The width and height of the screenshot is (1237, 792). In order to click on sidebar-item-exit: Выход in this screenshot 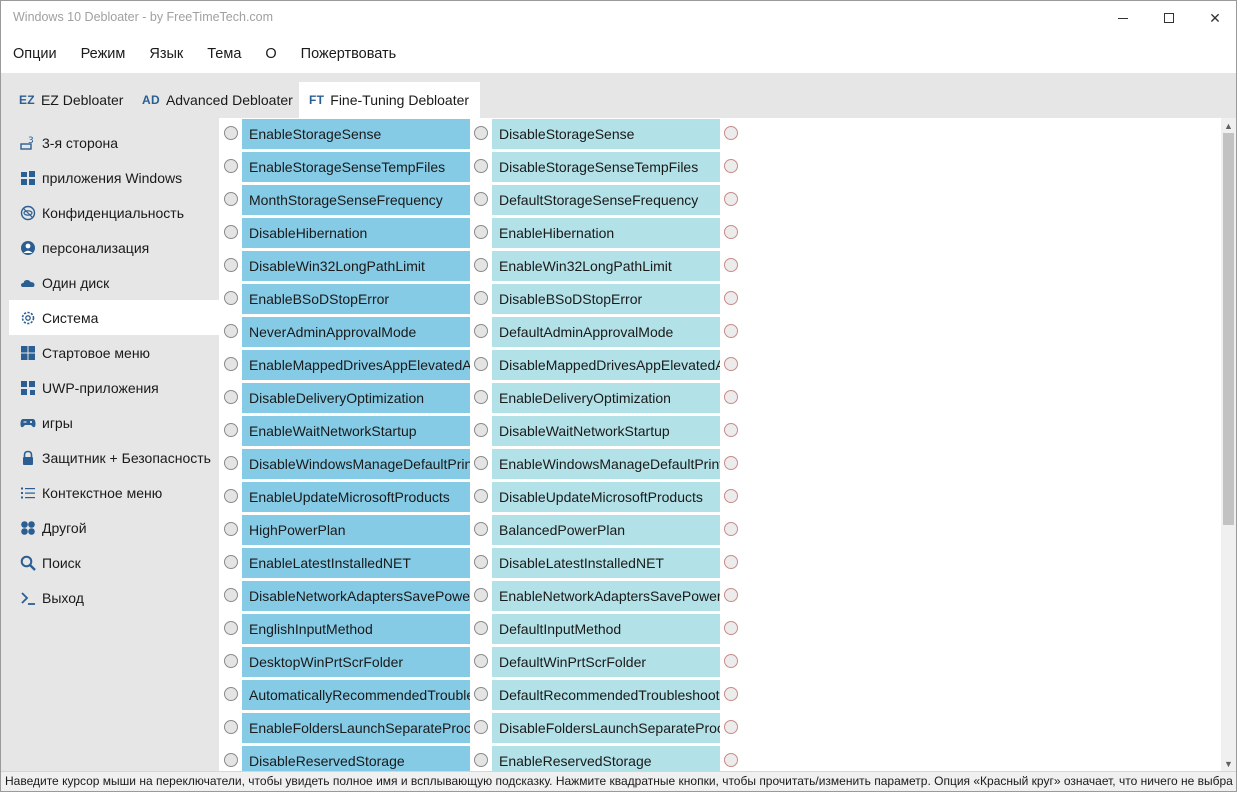, I will do `click(114, 597)`.